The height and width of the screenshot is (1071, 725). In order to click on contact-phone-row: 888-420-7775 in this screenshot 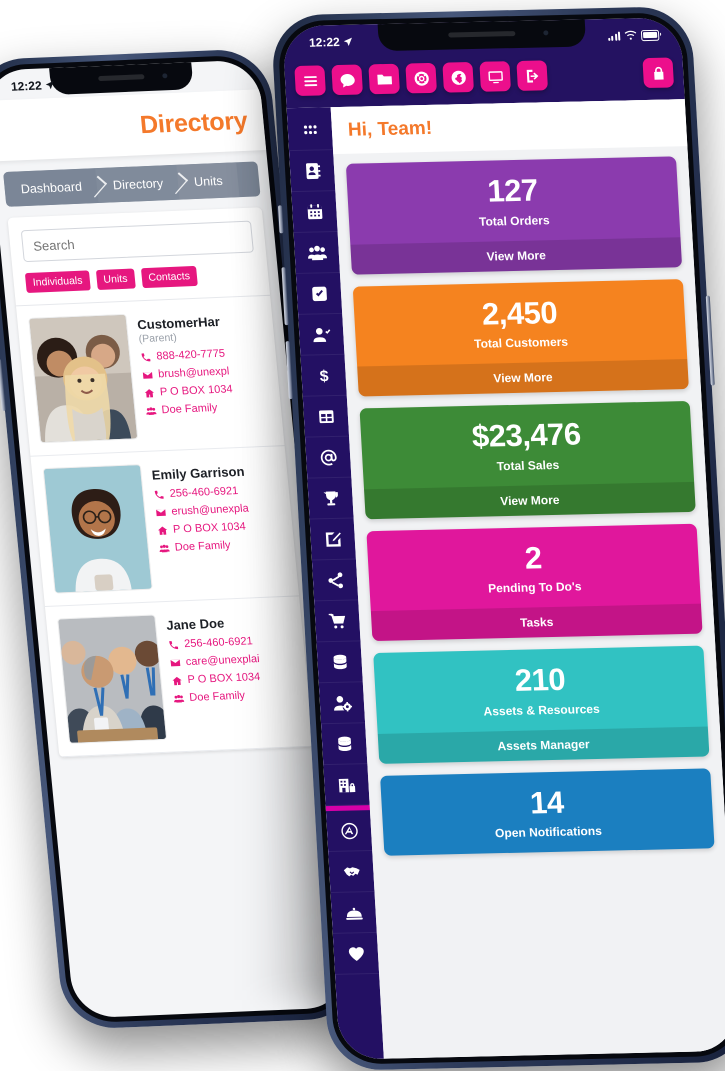, I will do `click(202, 354)`.